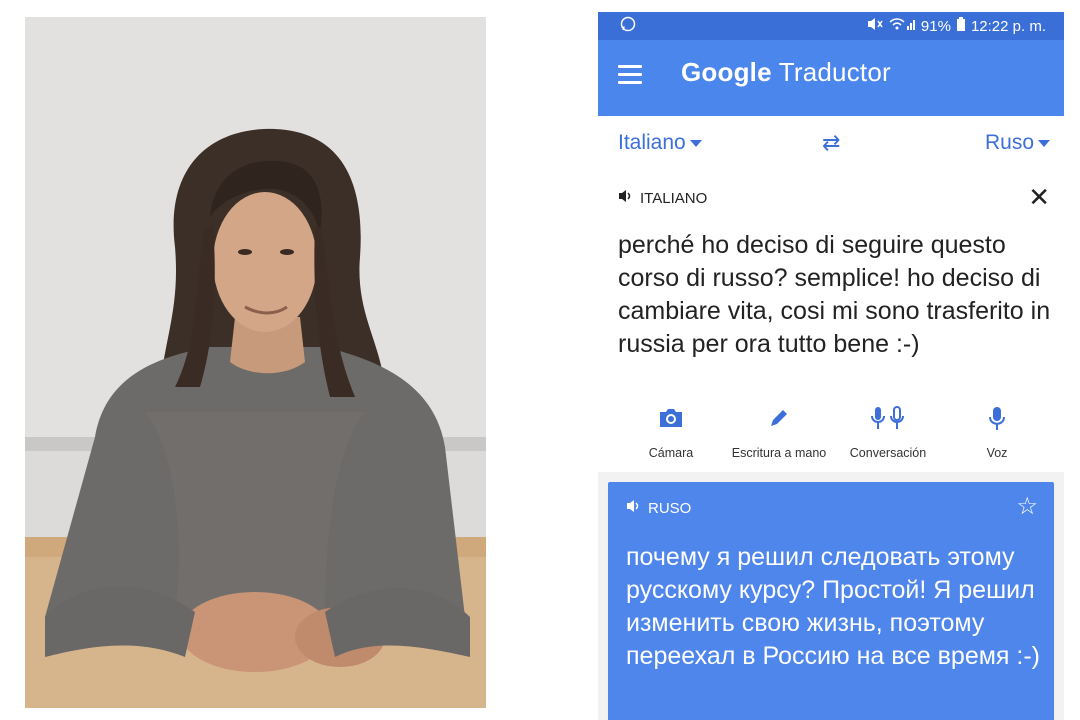 The image size is (1080, 720). What do you see at coordinates (726, 72) in the screenshot?
I see `app-title-brand: Google` at bounding box center [726, 72].